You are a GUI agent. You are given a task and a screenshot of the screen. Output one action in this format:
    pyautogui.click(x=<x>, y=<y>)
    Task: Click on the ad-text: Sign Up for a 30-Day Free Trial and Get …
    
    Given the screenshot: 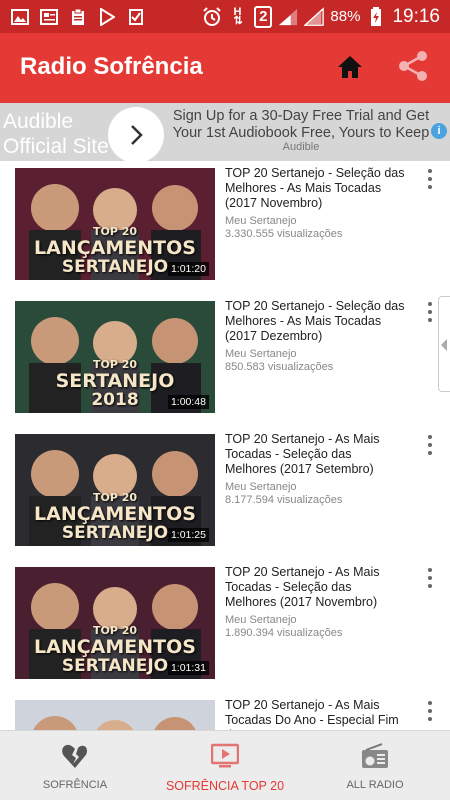 What is the action you would take?
    pyautogui.click(x=301, y=124)
    